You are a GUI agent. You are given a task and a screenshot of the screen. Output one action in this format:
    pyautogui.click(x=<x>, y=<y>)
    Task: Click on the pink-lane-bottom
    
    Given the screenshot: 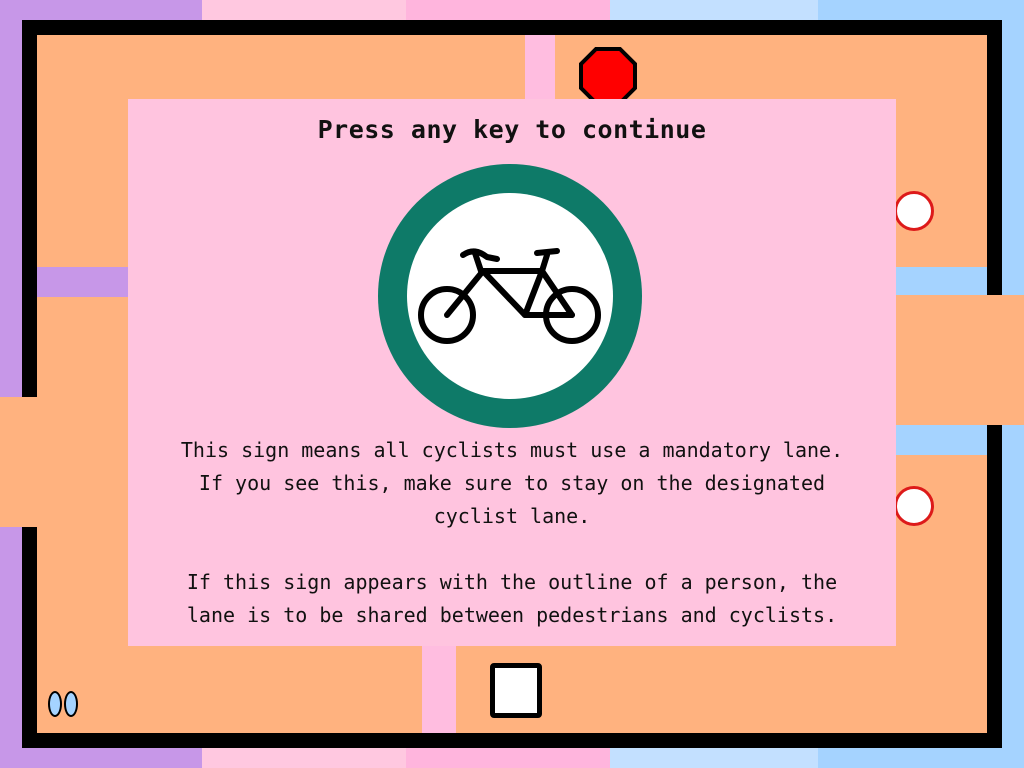 What is the action you would take?
    pyautogui.click(x=439, y=686)
    